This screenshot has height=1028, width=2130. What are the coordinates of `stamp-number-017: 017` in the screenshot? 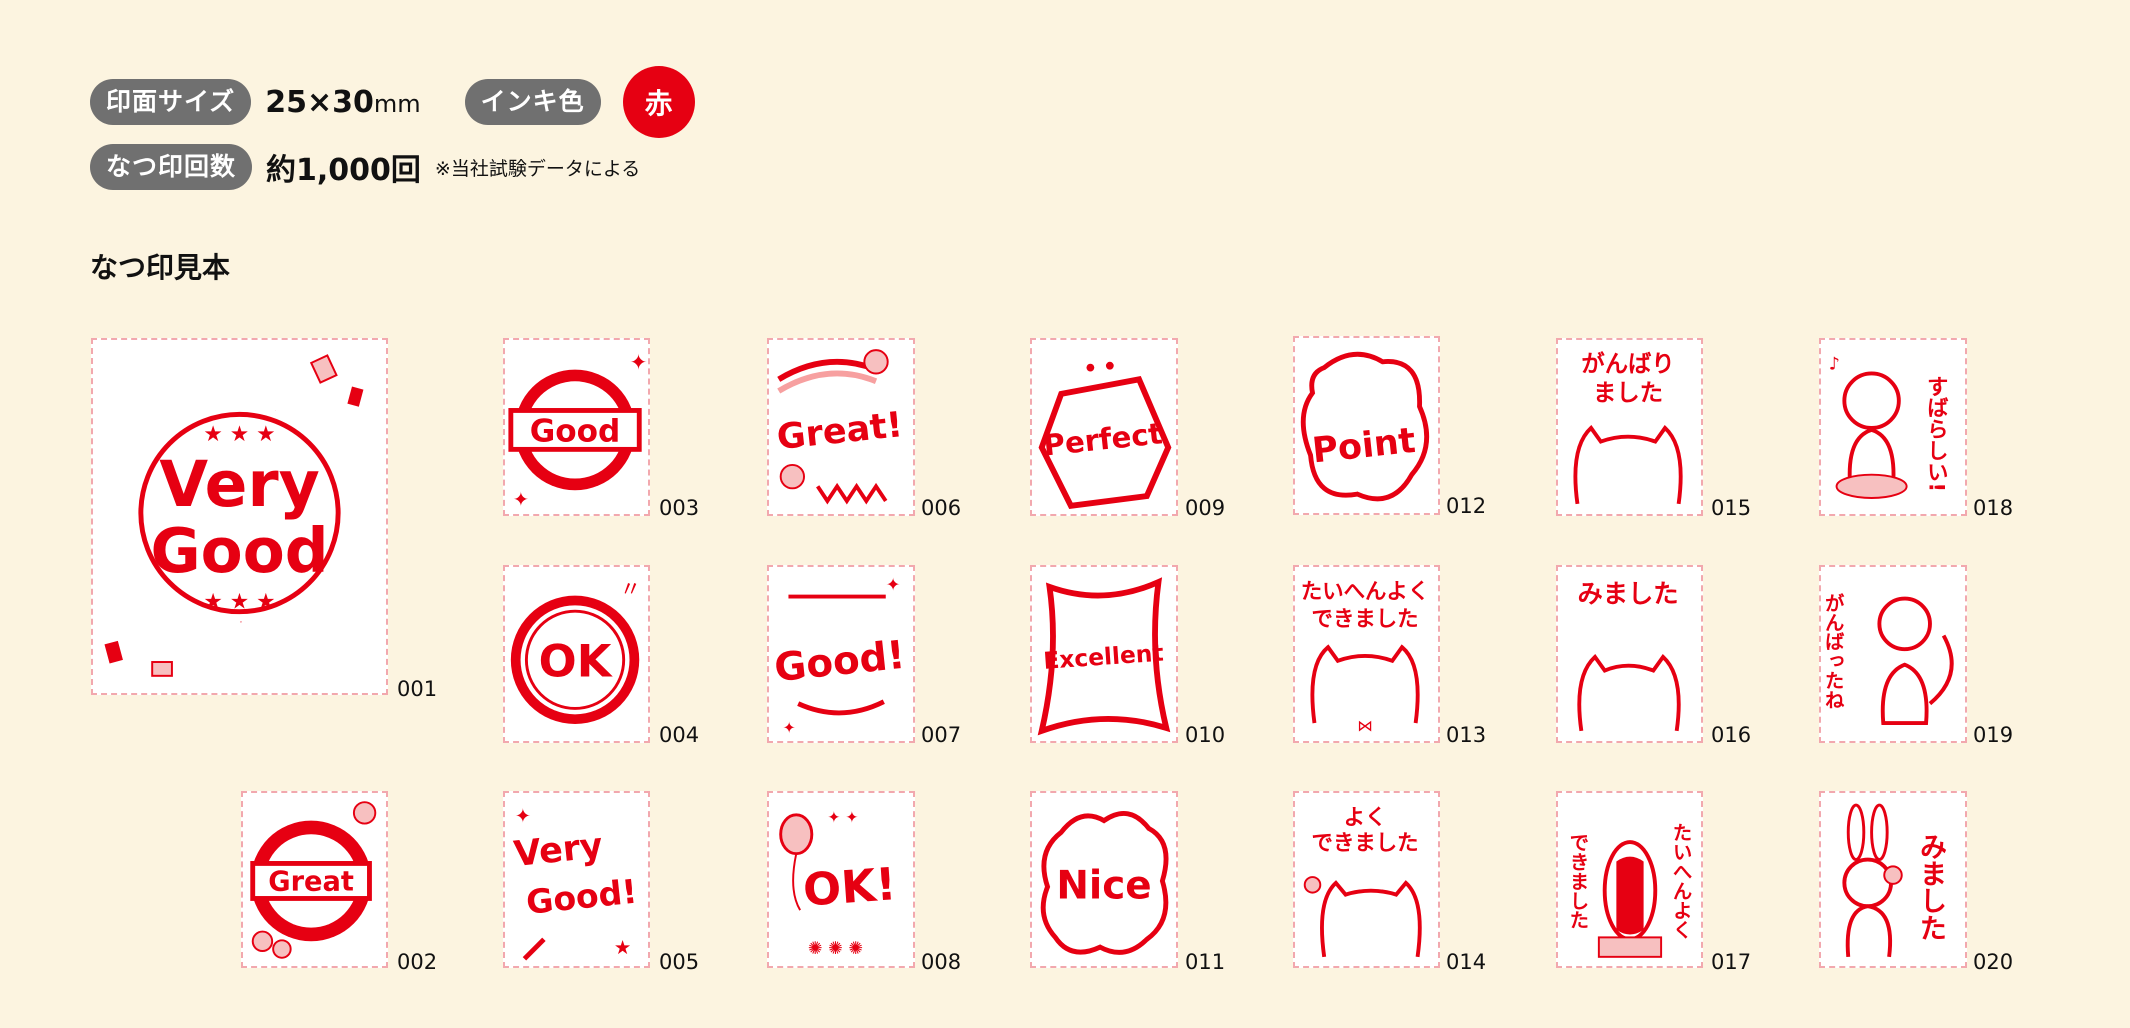 It's located at (1731, 962).